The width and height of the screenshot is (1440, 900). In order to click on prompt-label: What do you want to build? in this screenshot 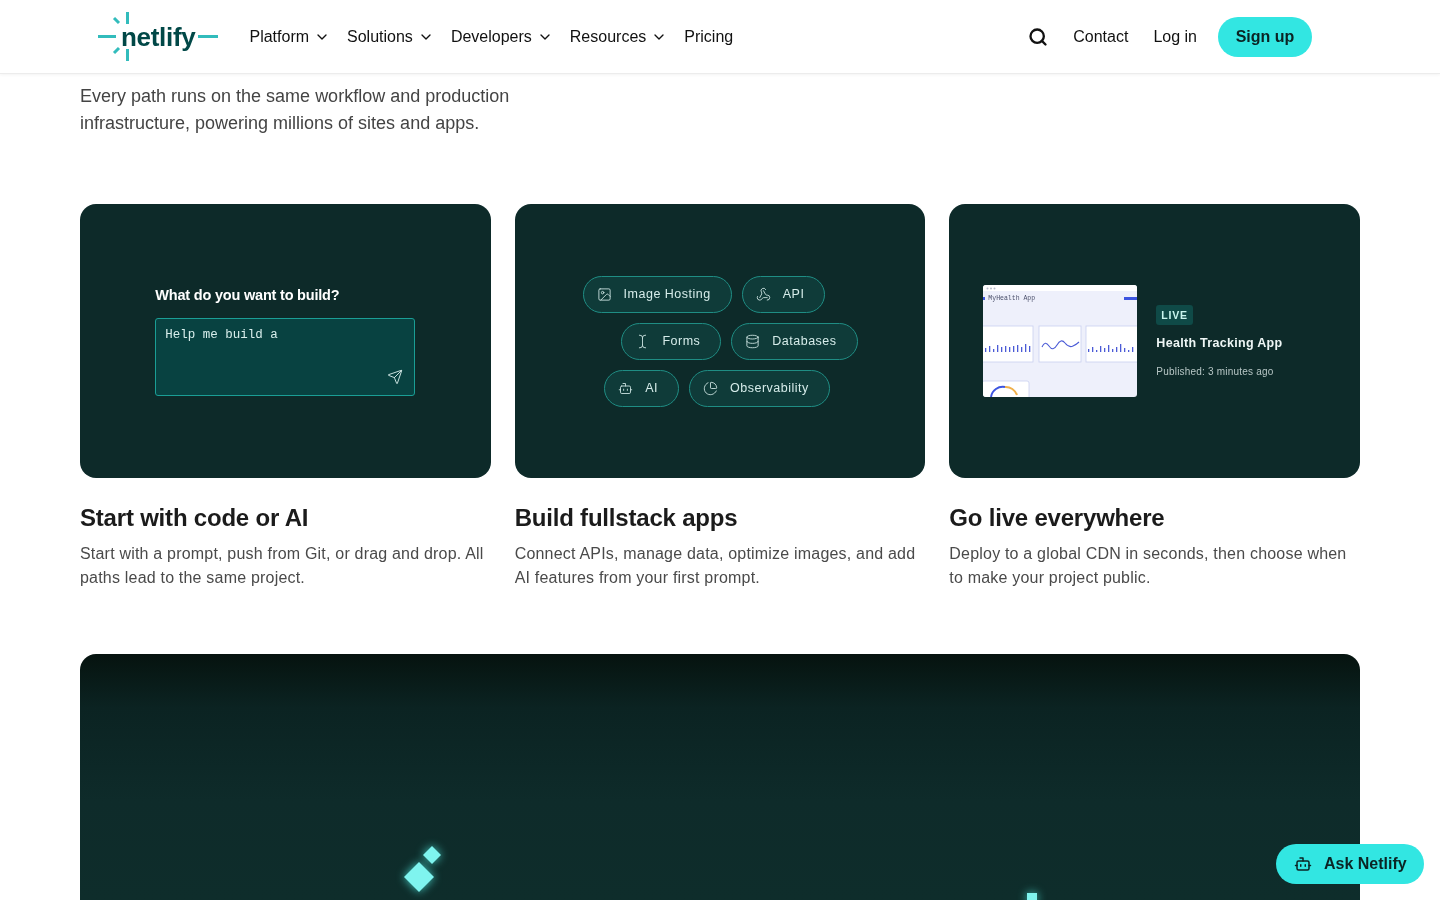, I will do `click(248, 295)`.